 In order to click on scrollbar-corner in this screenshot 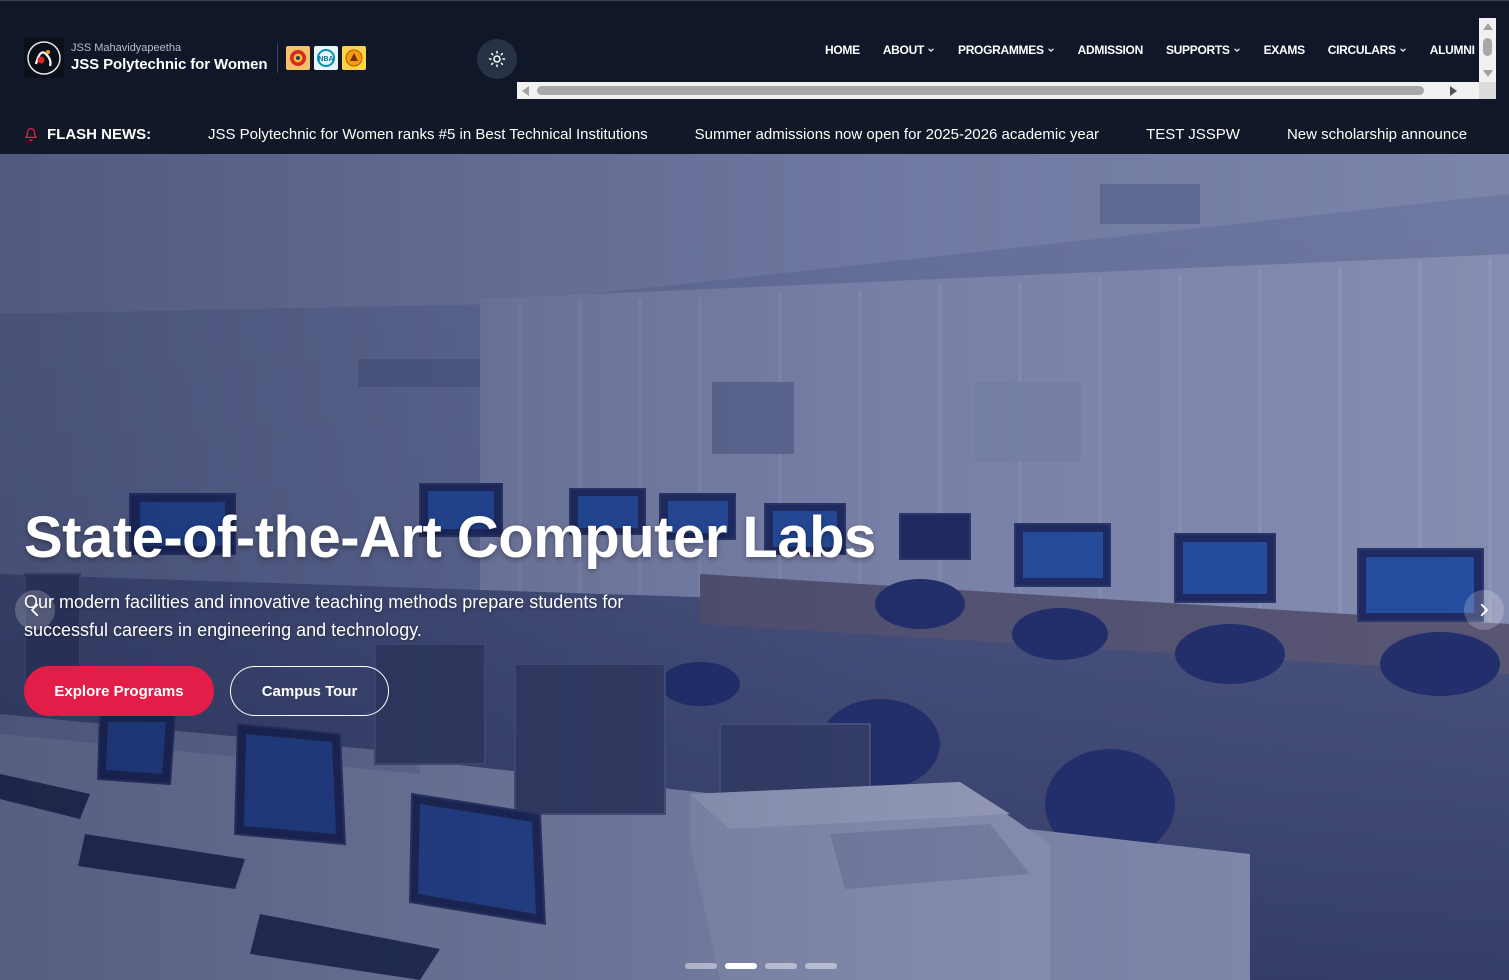, I will do `click(1487, 90)`.